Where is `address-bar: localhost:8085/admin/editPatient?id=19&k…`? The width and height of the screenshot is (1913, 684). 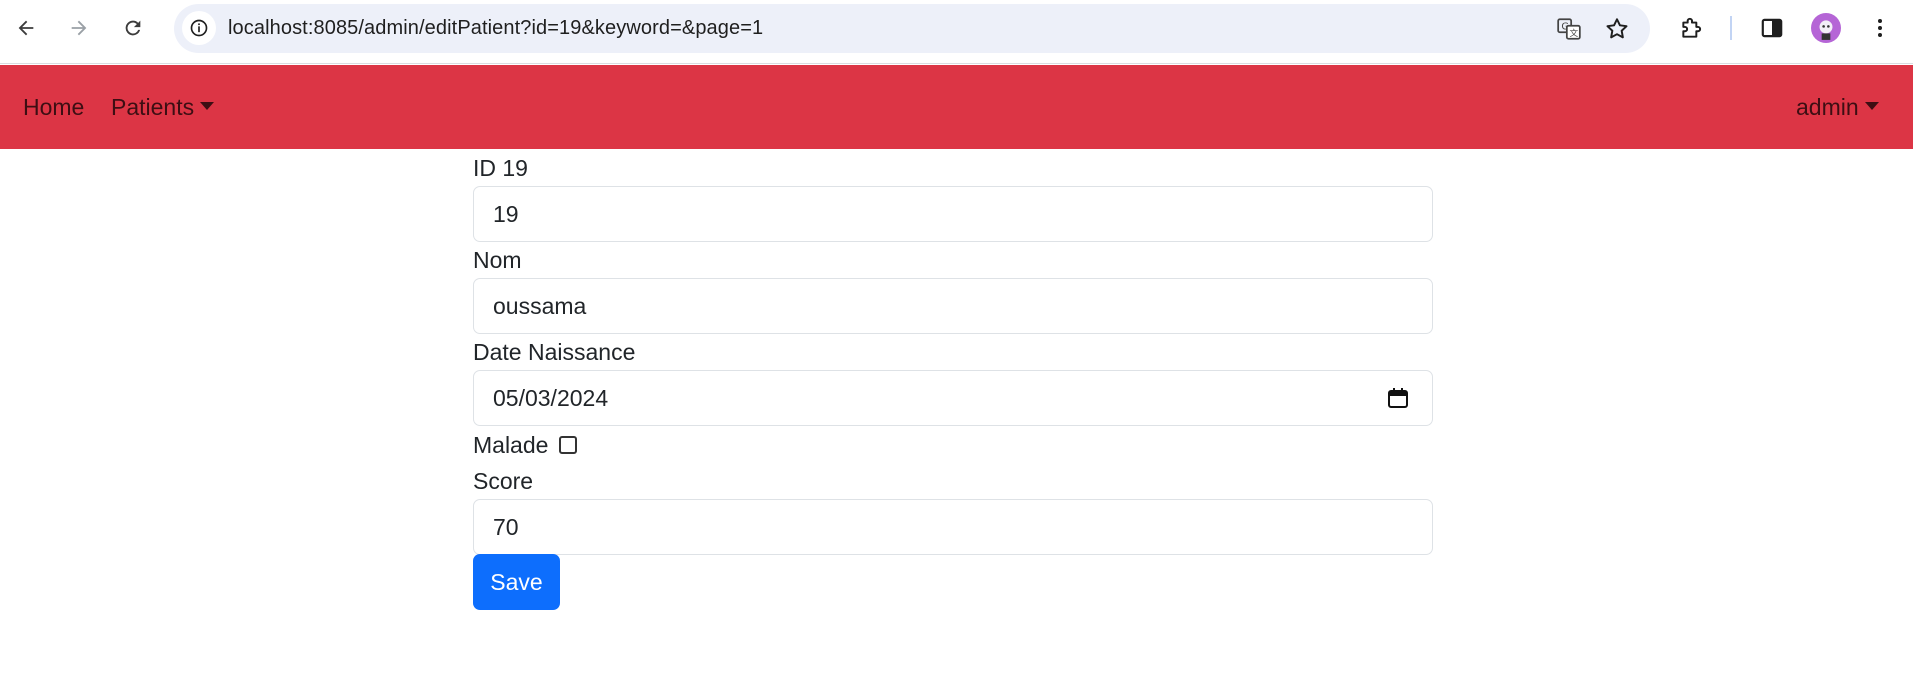 address-bar: localhost:8085/admin/editPatient?id=19&k… is located at coordinates (912, 28).